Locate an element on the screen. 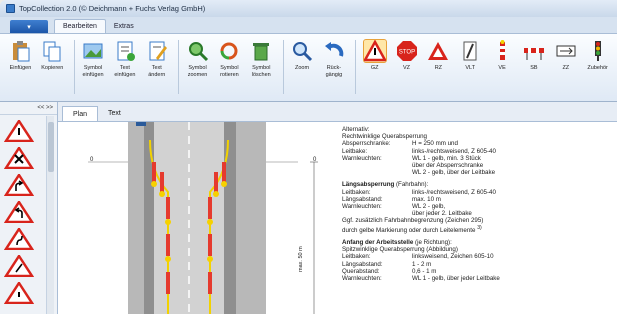  bake-icon is located at coordinates (502, 51).